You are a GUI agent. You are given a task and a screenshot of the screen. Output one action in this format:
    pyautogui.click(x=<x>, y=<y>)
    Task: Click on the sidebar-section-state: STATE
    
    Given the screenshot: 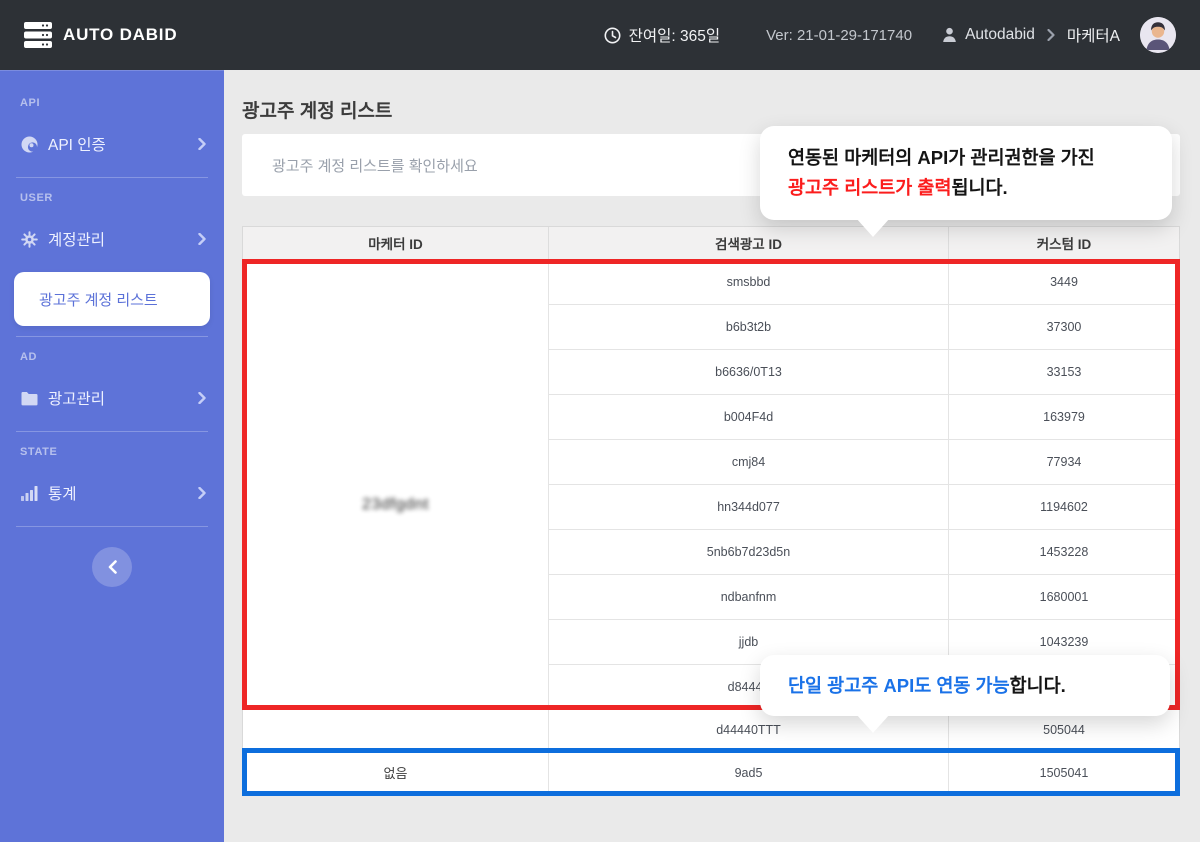 What is the action you would take?
    pyautogui.click(x=39, y=452)
    